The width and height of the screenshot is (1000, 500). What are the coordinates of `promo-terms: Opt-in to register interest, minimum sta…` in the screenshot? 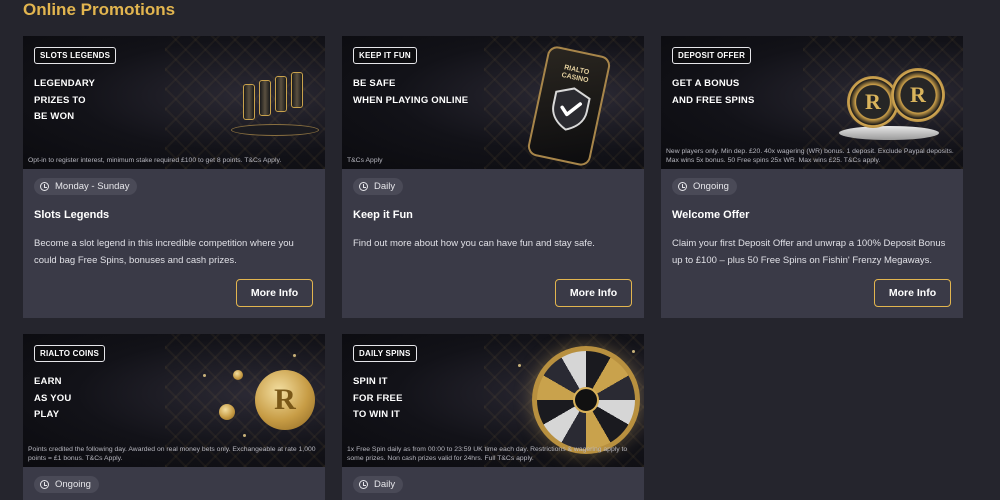 It's located at (155, 160).